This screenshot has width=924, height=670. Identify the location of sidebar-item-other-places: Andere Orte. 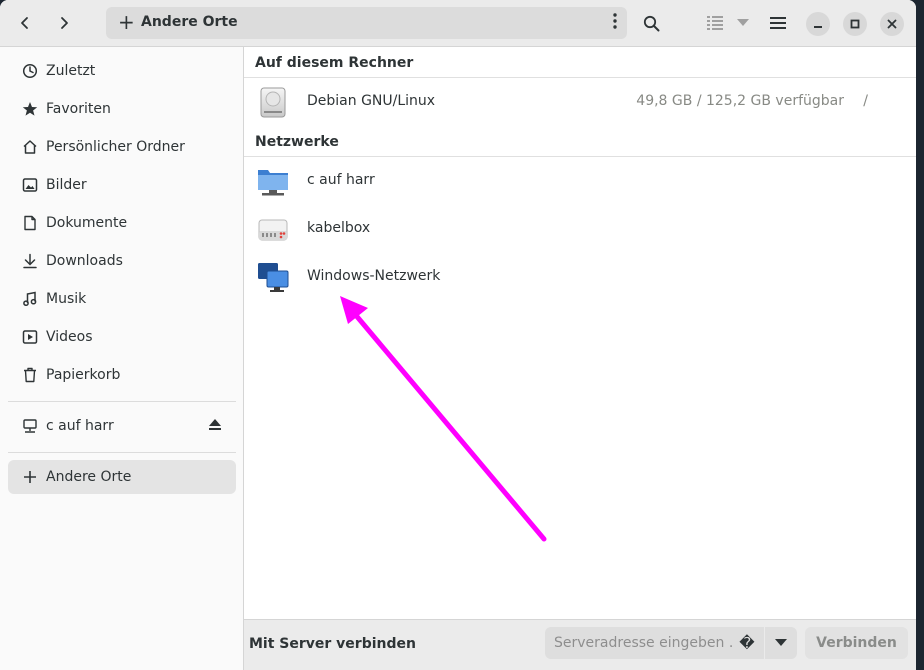
(122, 477).